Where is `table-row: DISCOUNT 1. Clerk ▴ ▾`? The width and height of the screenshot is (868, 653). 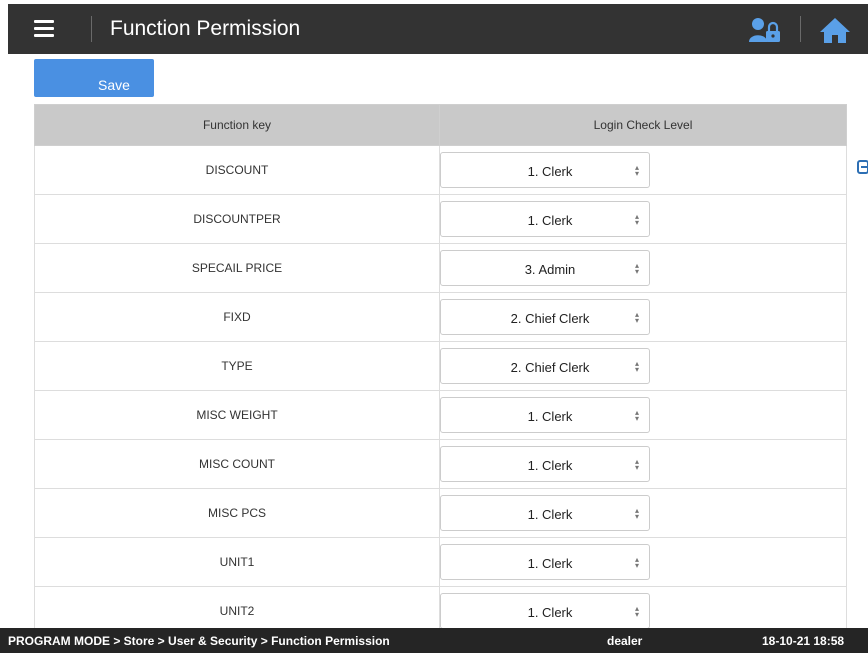
table-row: DISCOUNT 1. Clerk ▴ ▾ is located at coordinates (440, 170).